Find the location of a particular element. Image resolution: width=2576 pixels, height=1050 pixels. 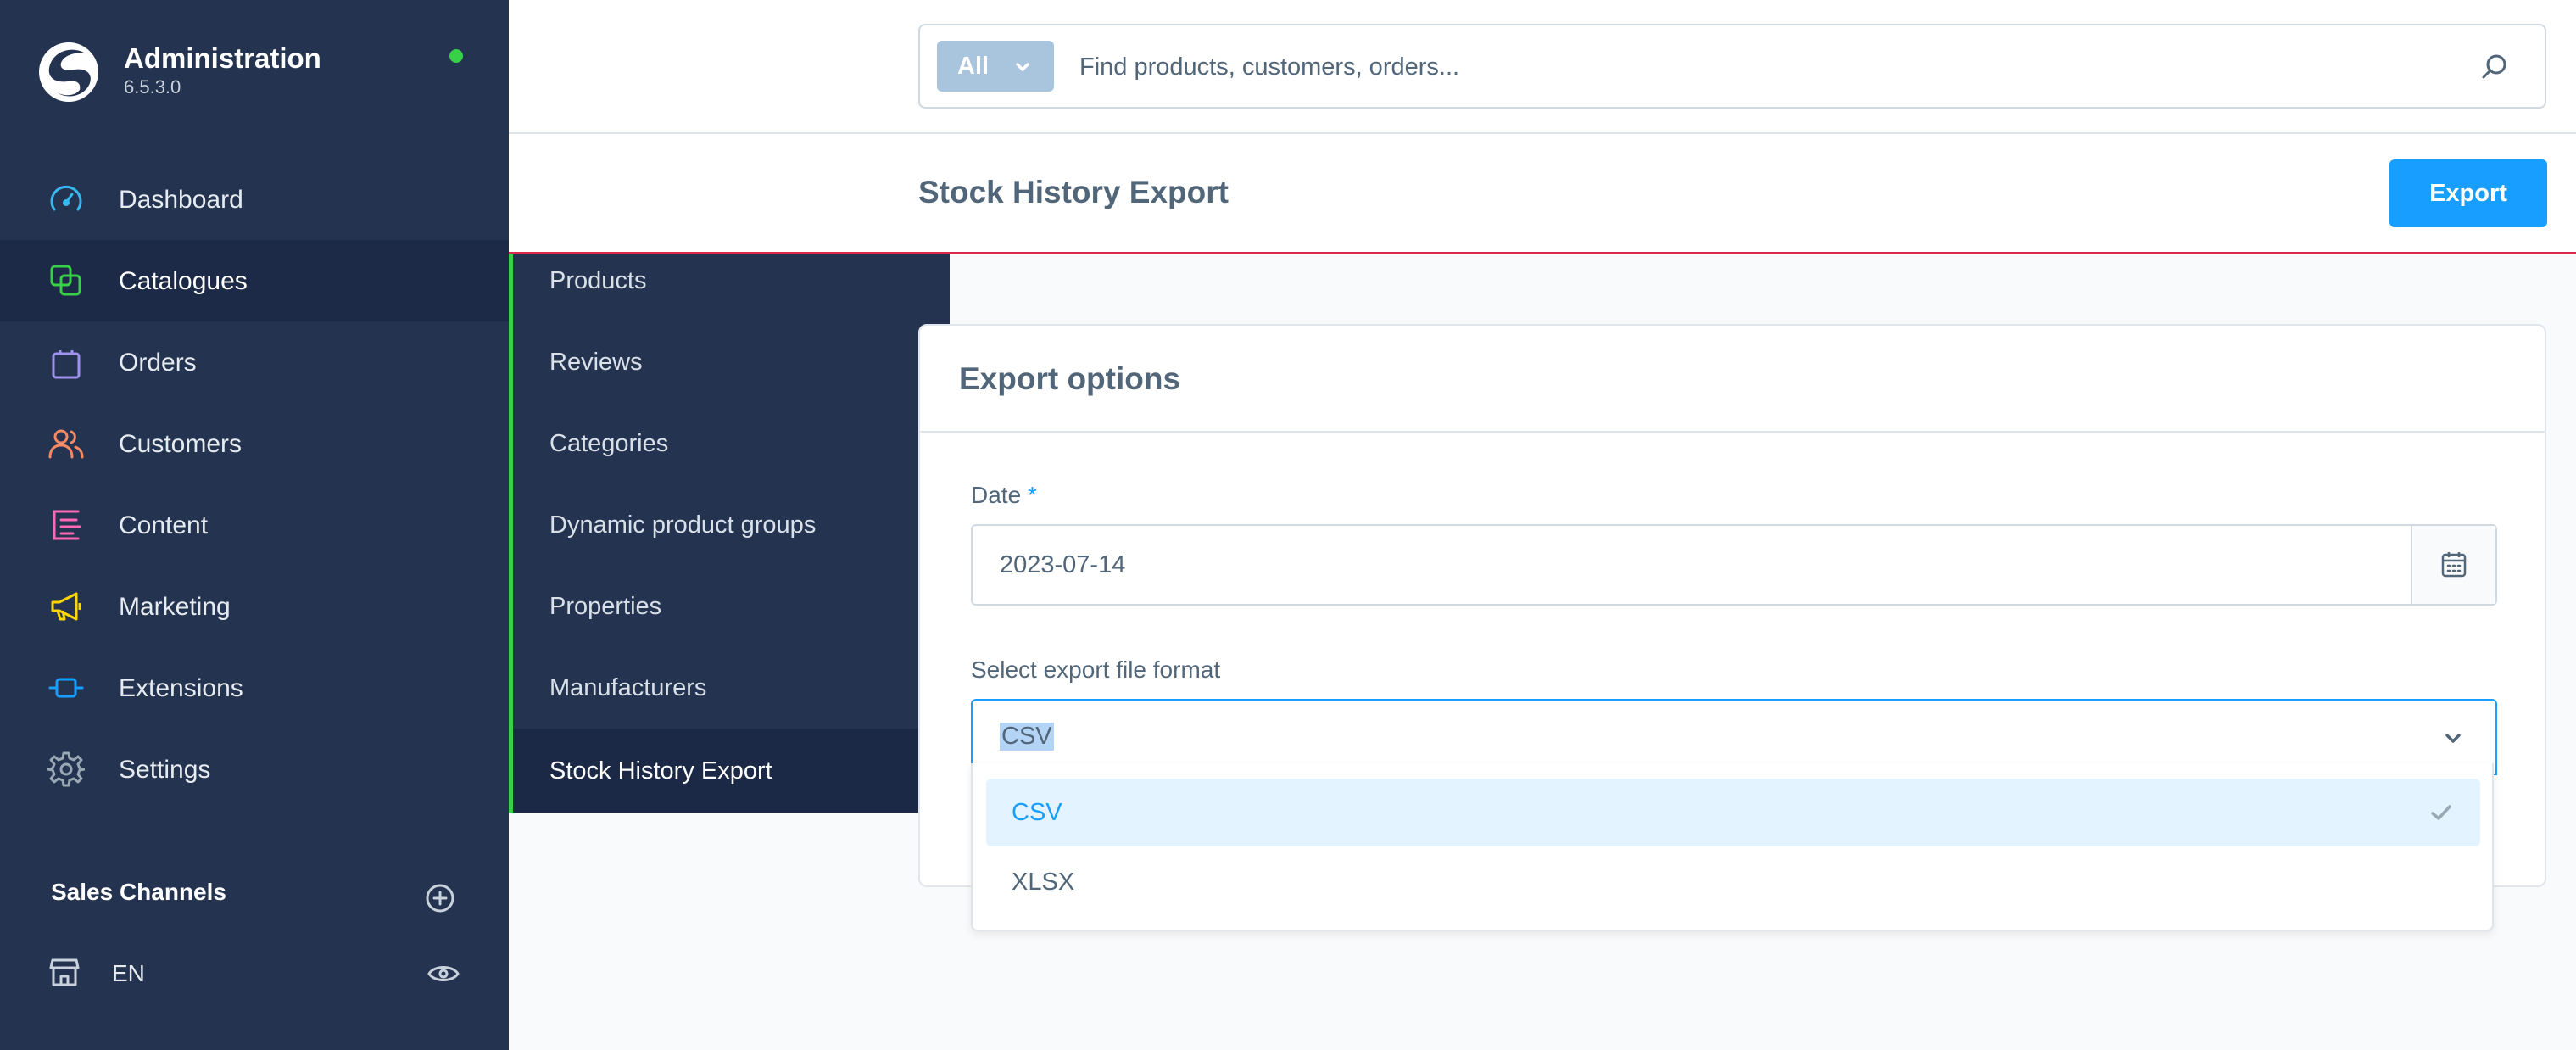

brand: Administration 6.5.3.0 is located at coordinates (257, 71).